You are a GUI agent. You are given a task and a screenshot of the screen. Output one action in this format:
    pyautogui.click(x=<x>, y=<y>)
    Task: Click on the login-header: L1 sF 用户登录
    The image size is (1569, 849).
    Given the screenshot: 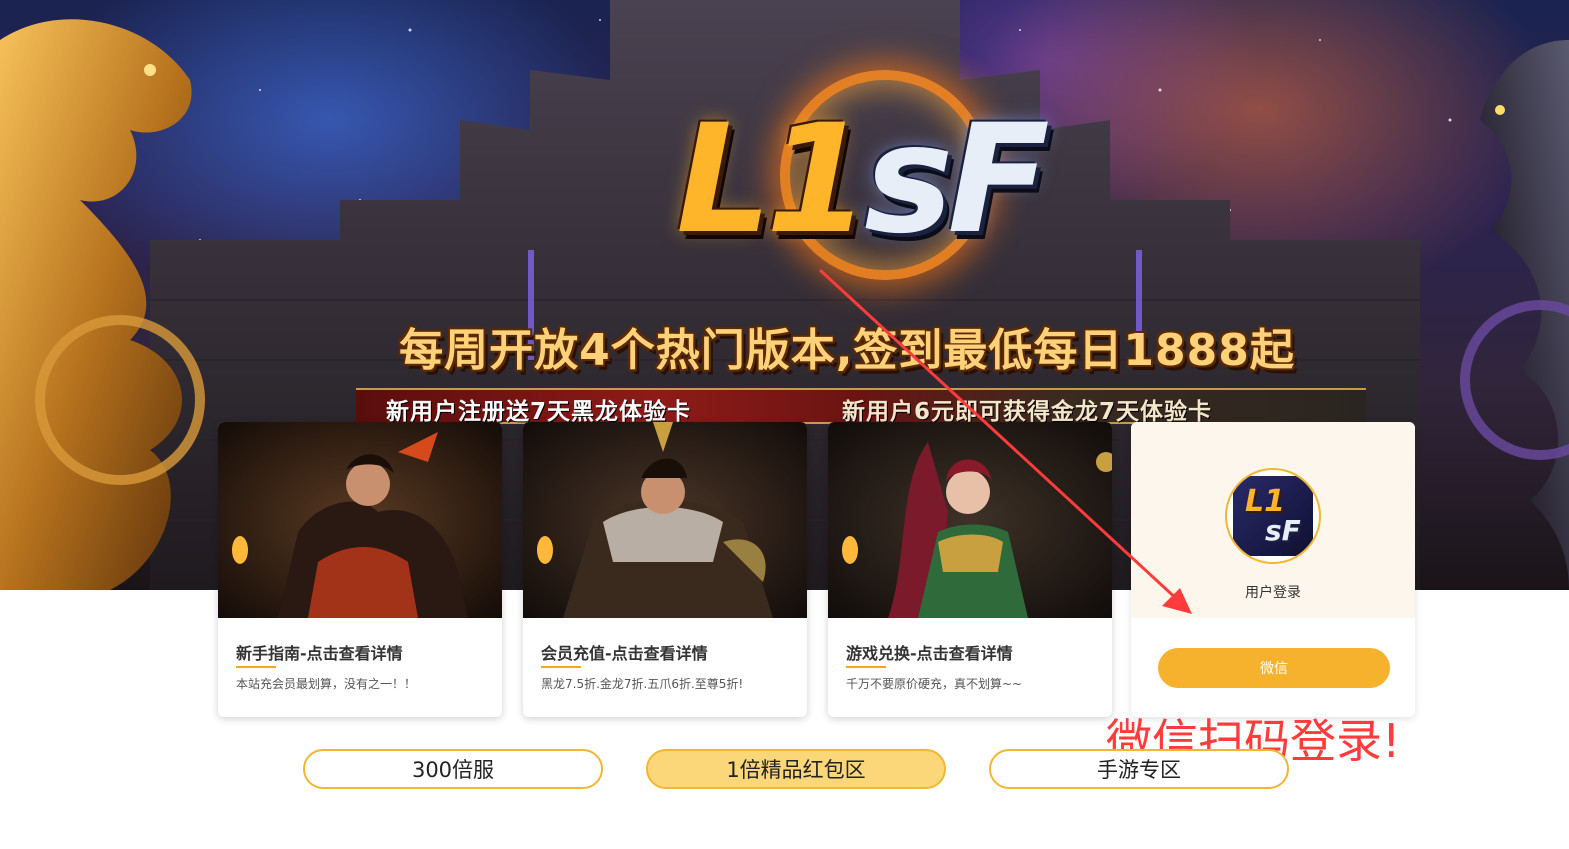 What is the action you would take?
    pyautogui.click(x=1273, y=520)
    